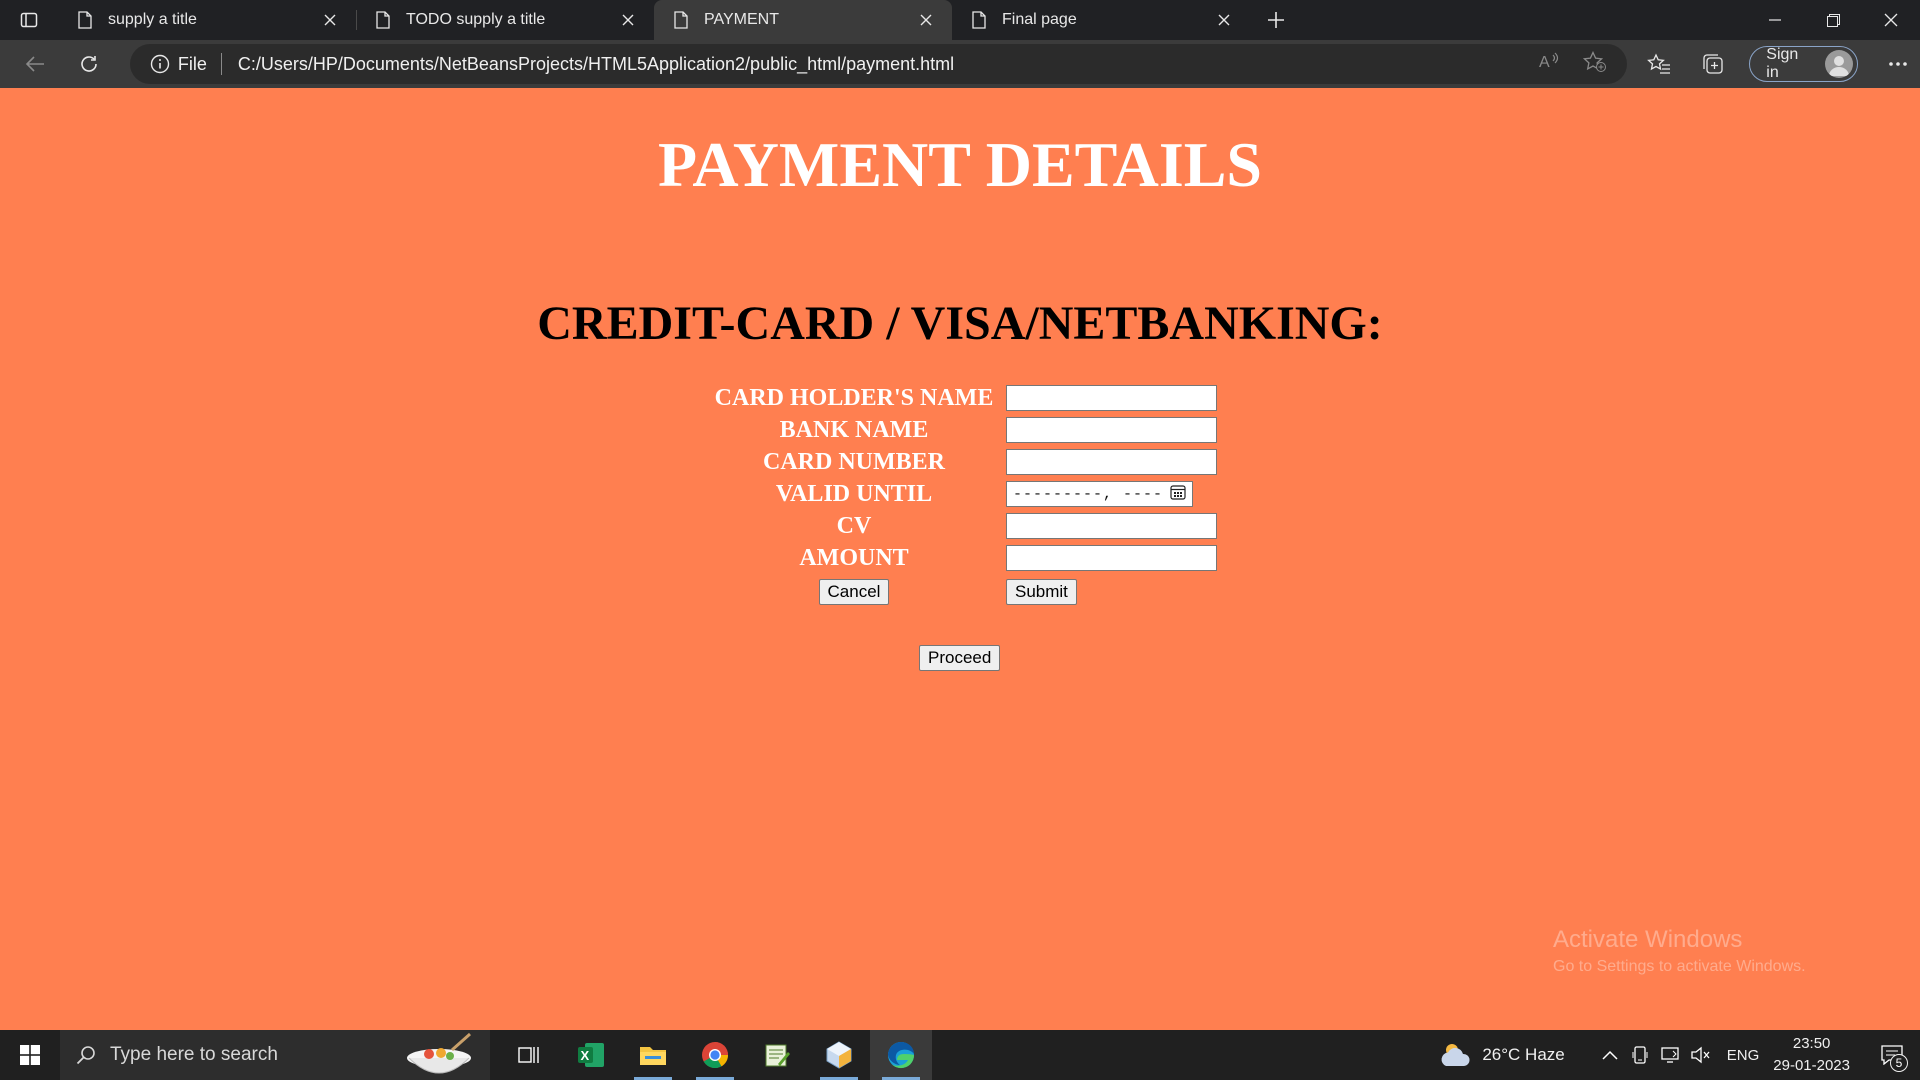  Describe the element at coordinates (1659, 64) in the screenshot. I see `favorites-button` at that location.